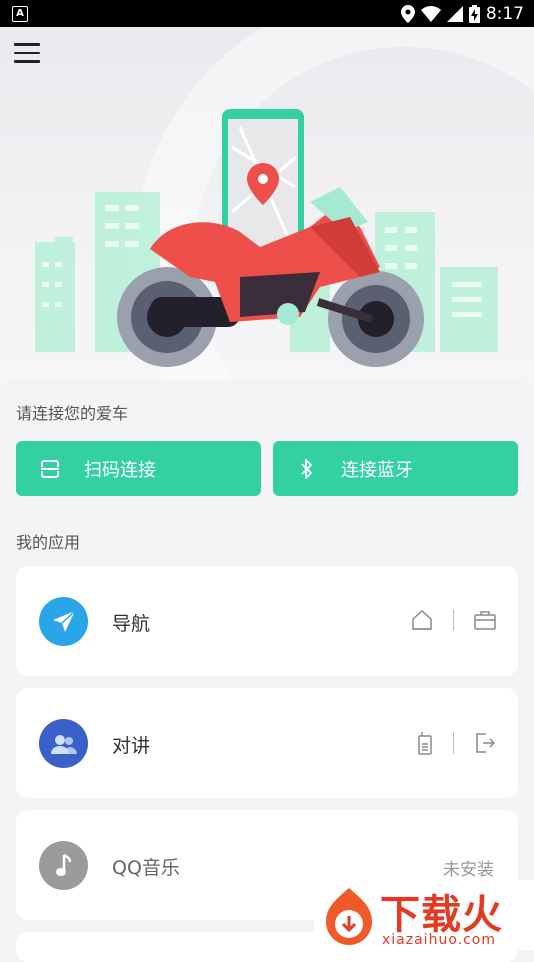 The width and height of the screenshot is (534, 962). I want to click on group-chat-icon, so click(63, 743).